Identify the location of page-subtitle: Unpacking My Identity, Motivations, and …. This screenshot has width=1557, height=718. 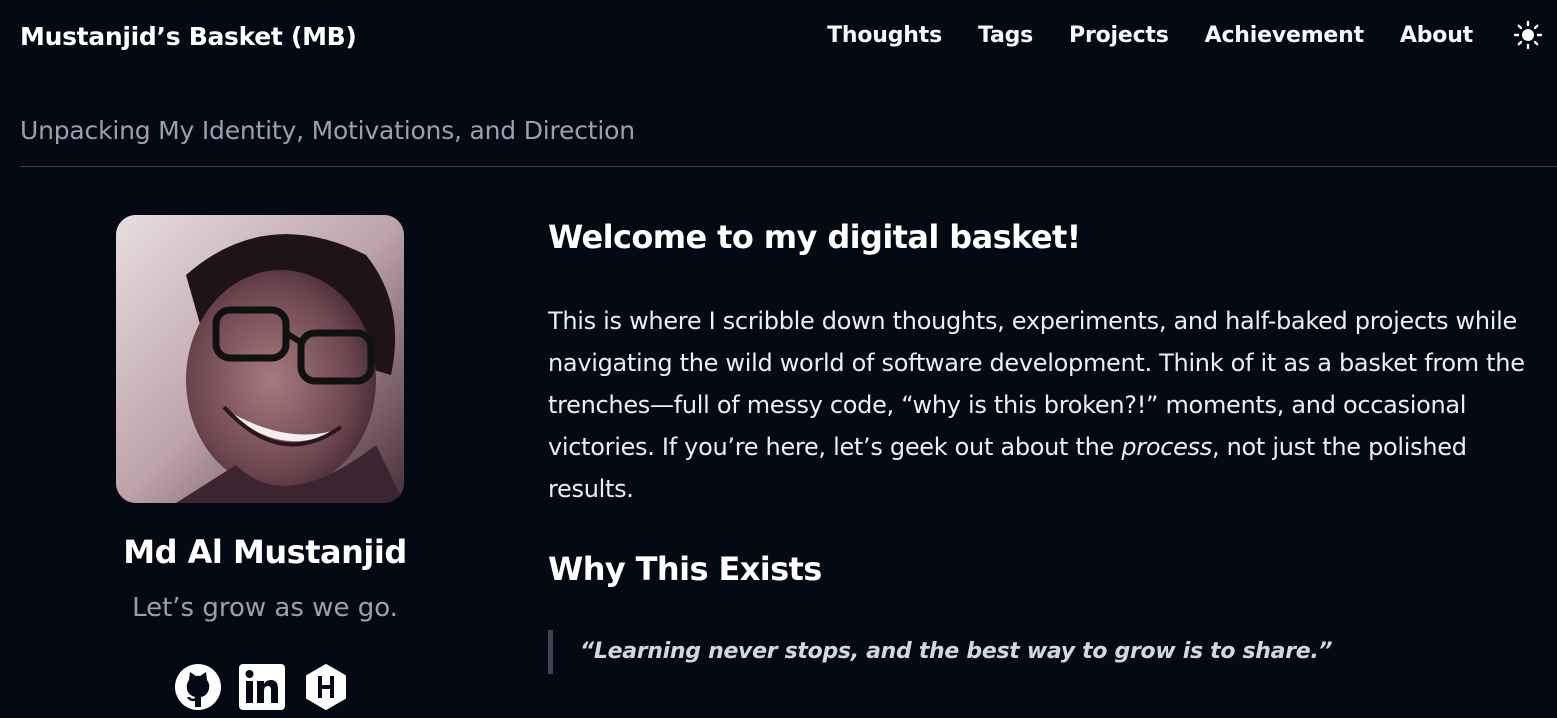
(327, 130).